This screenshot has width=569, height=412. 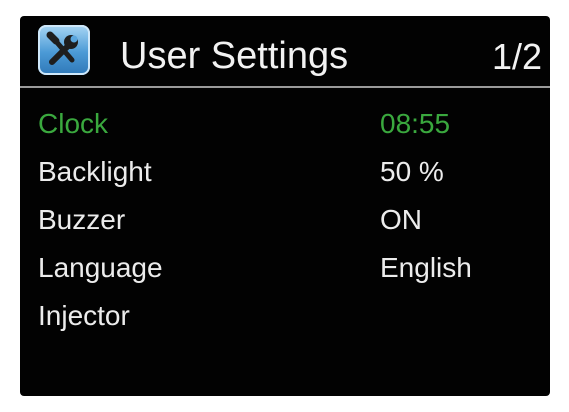 I want to click on header-divider, so click(x=285, y=87).